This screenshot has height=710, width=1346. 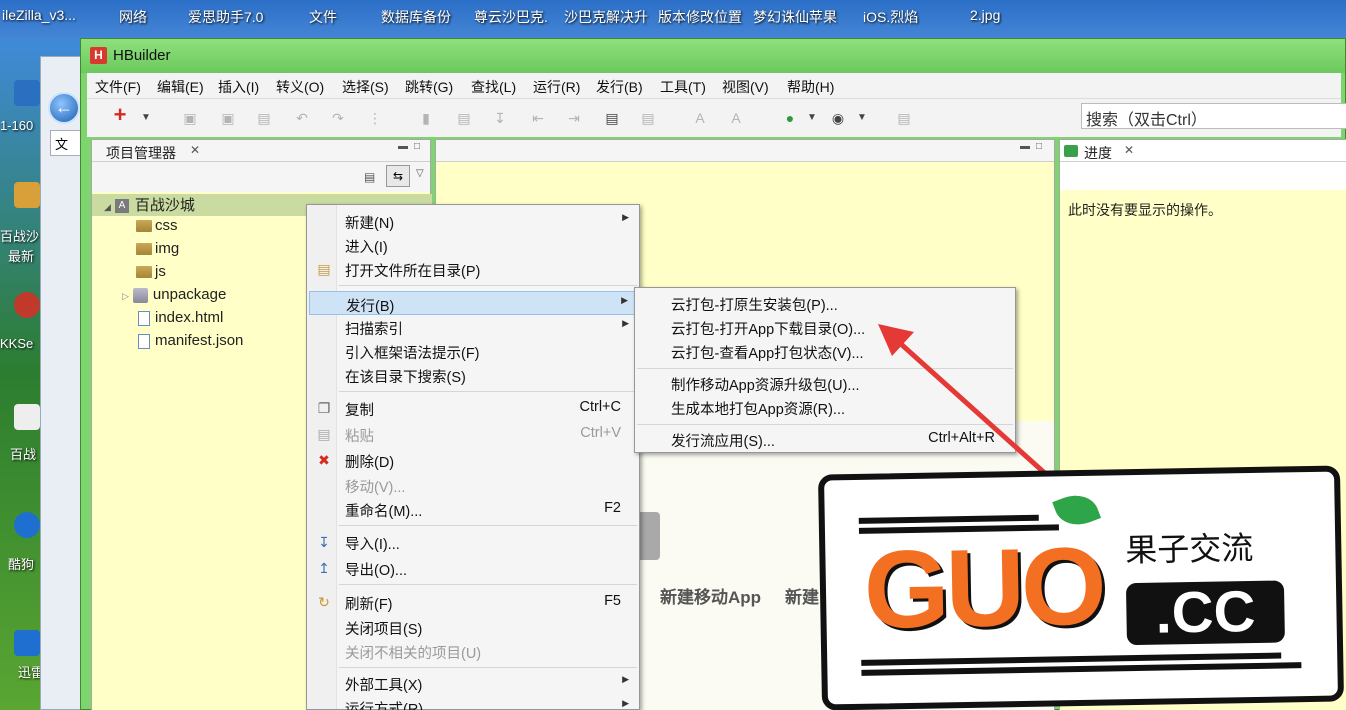 I want to click on download-icon: ↧, so click(x=500, y=118).